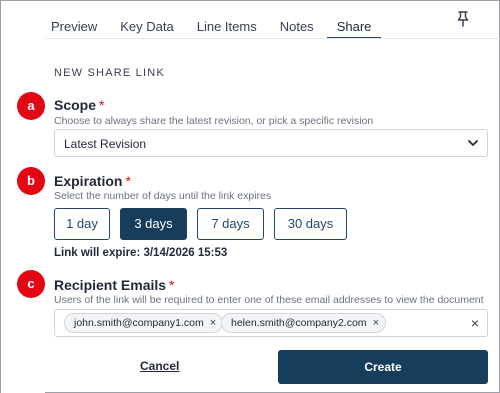 This screenshot has width=500, height=393. I want to click on email-chip: john.smith@company1.com ×, so click(144, 323).